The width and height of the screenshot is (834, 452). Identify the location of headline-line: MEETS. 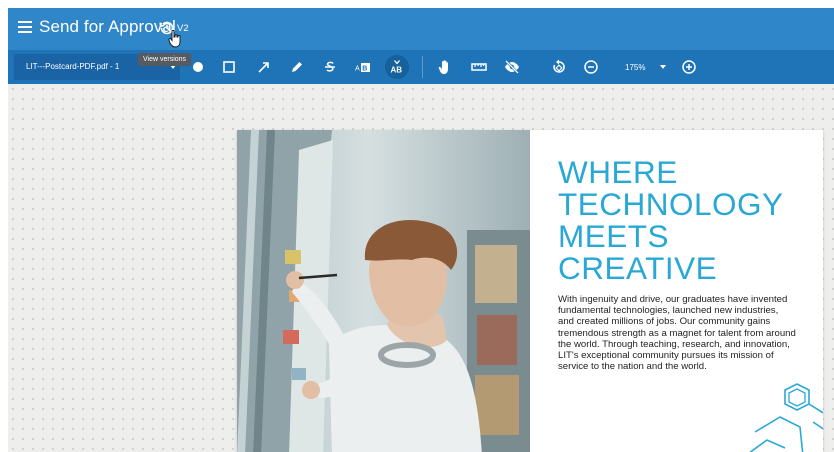
(614, 236).